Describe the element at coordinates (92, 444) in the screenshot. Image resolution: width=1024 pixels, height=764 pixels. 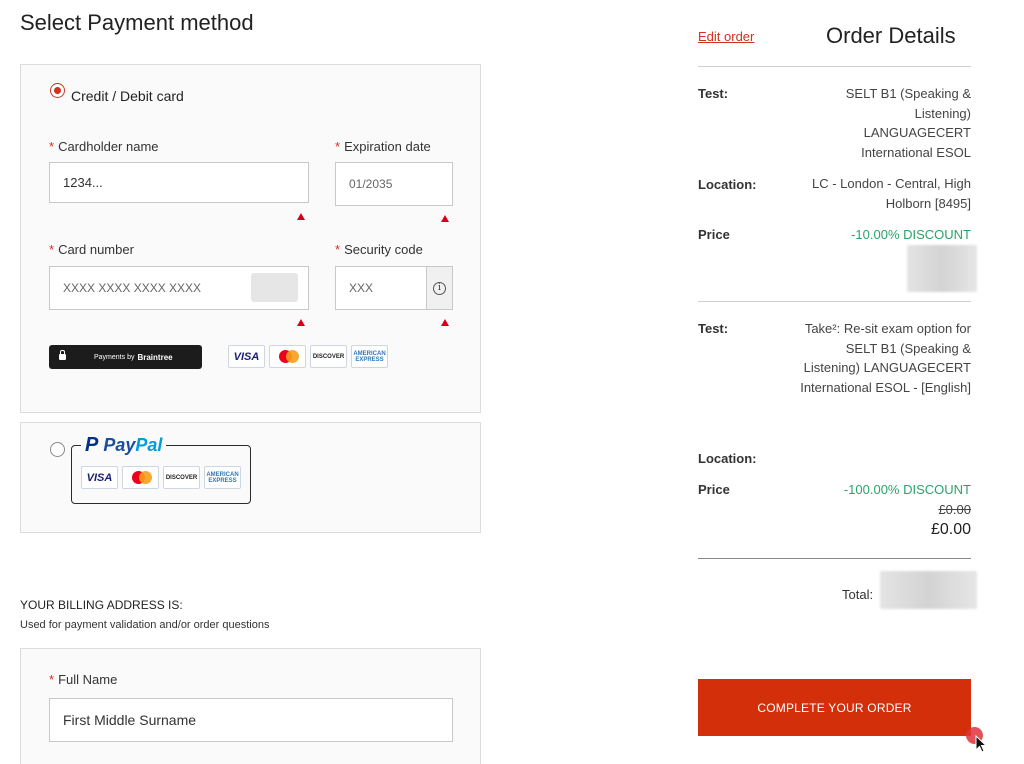
I see `paypal-icon: P` at that location.